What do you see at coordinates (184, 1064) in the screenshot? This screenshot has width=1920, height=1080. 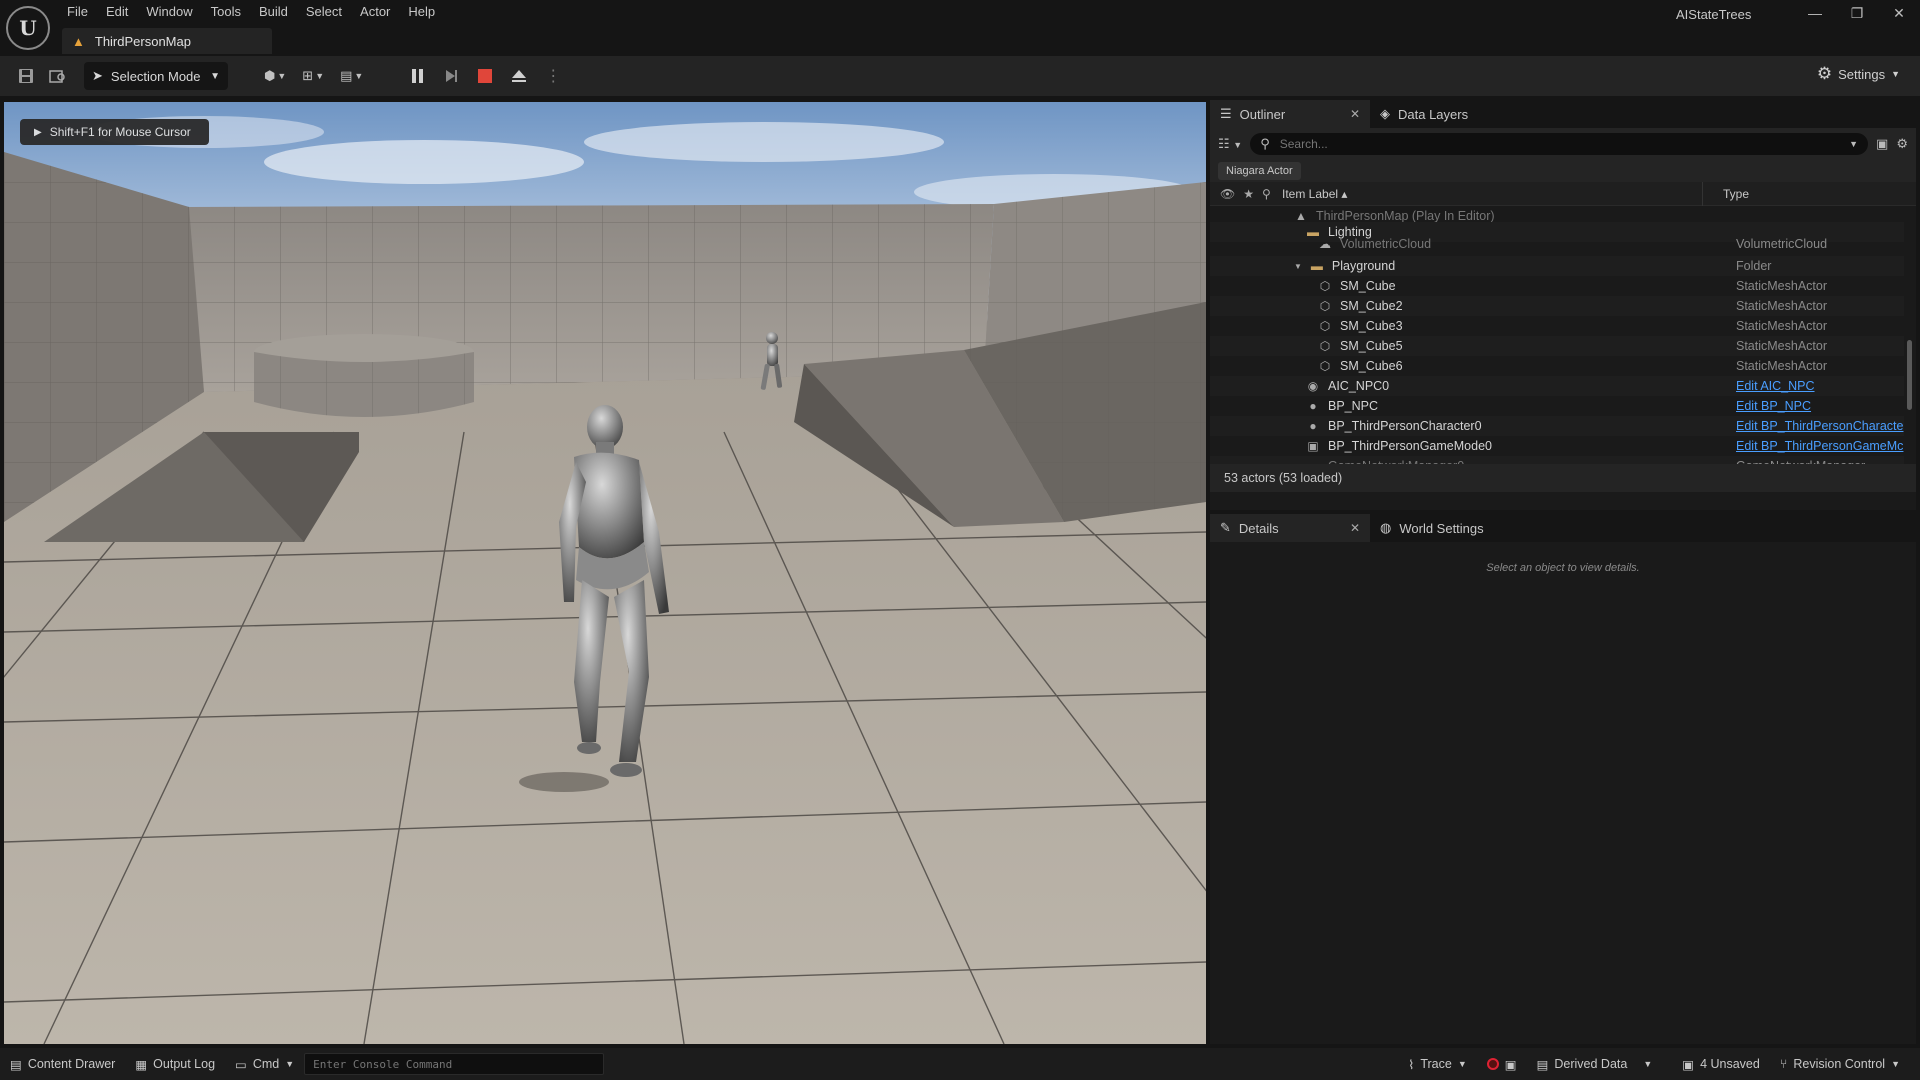 I see `output-log-label: Output Log` at bounding box center [184, 1064].